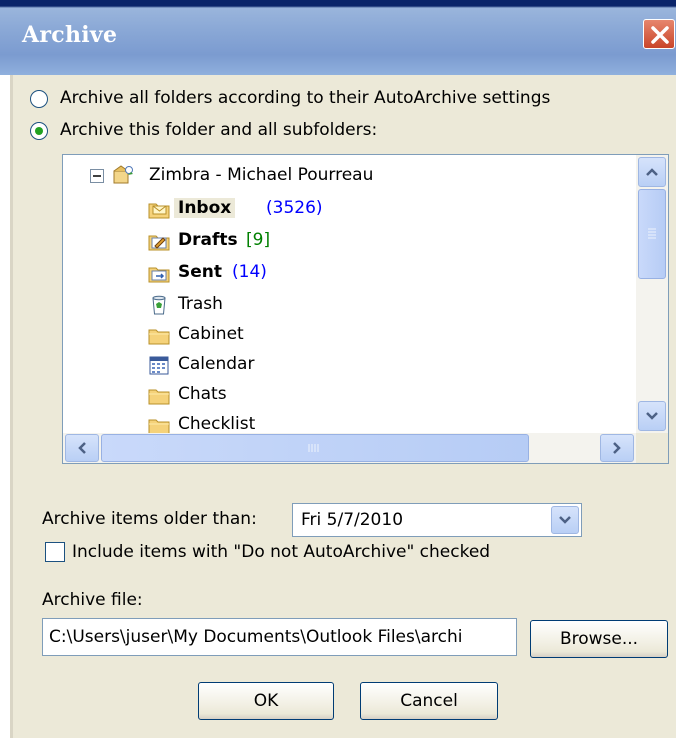  I want to click on older-than-label: Archive items older than:, so click(149, 519).